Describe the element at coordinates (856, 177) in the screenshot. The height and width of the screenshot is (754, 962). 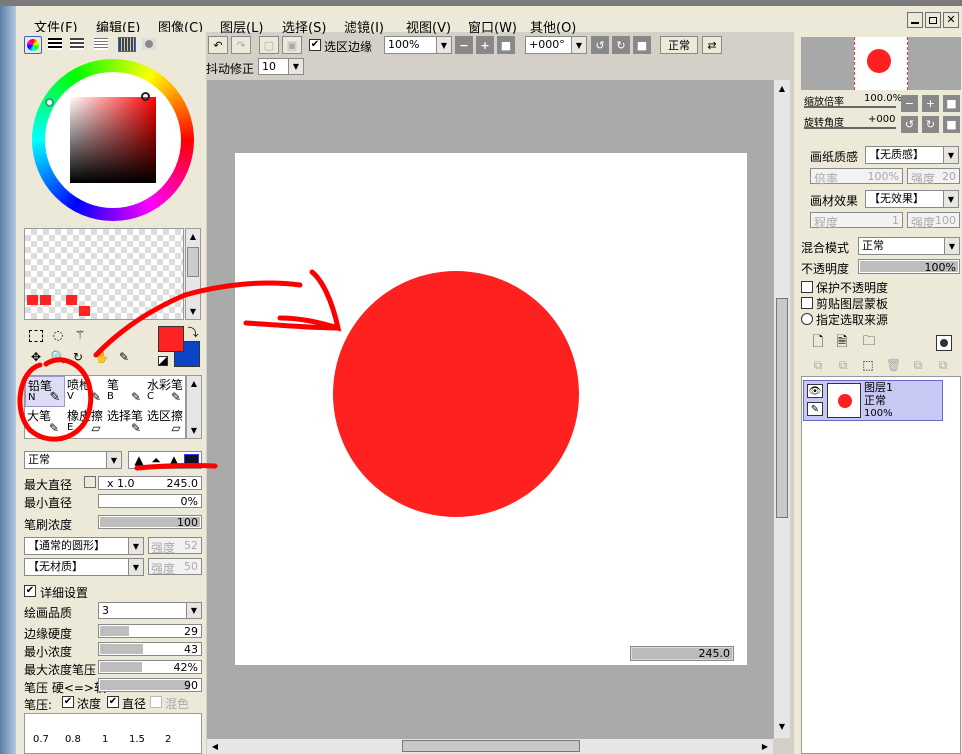
I see `paper-rate: 倍率 100%` at that location.